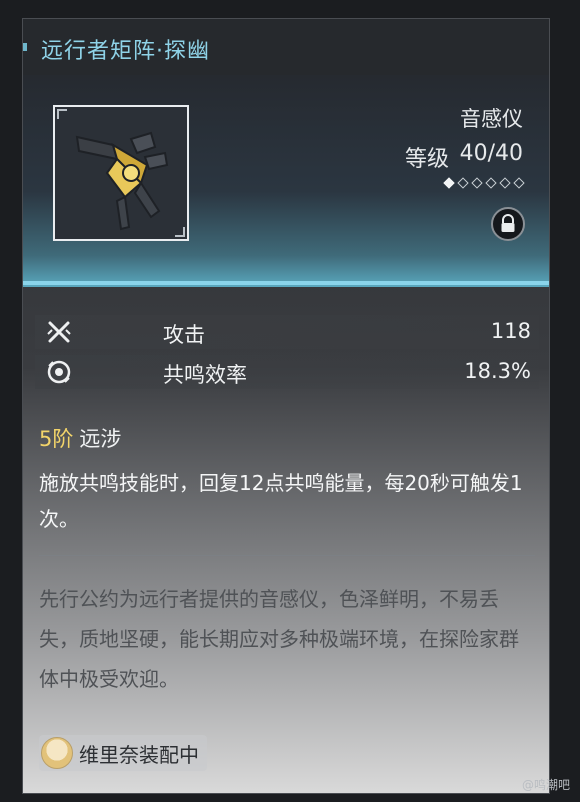 The width and height of the screenshot is (580, 802). I want to click on lock-icon, so click(508, 223).